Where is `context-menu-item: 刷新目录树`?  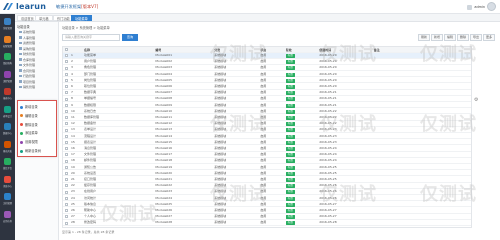 context-menu-item: 刷新目录树 is located at coordinates (30, 151).